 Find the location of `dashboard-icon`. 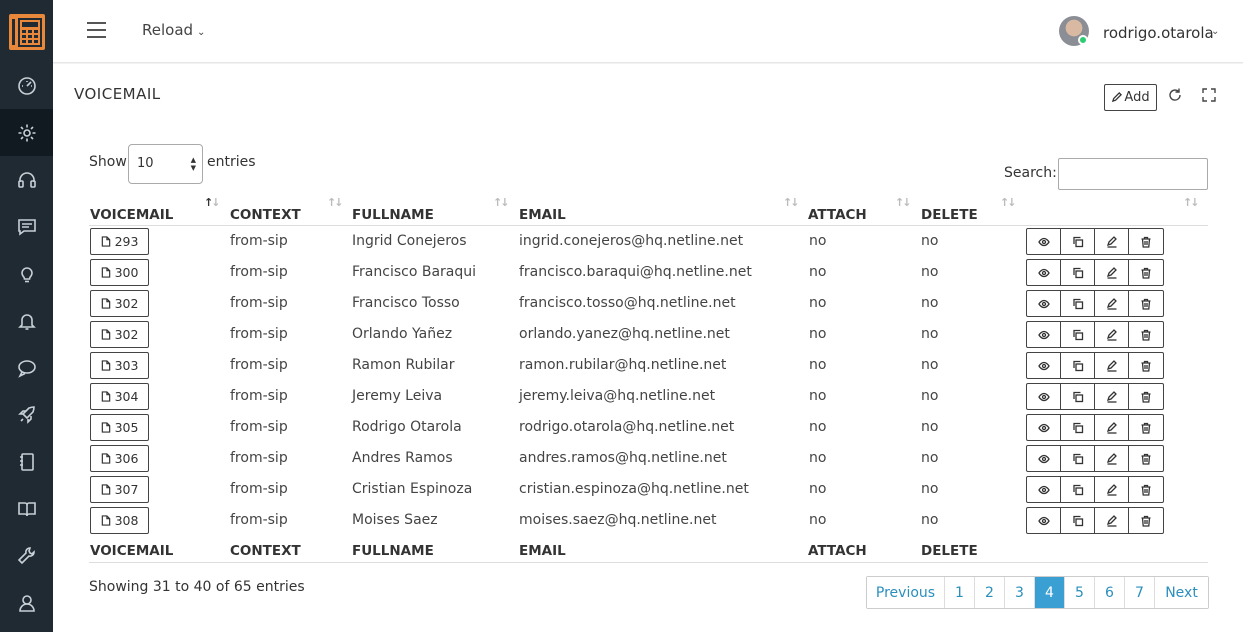

dashboard-icon is located at coordinates (26, 85).